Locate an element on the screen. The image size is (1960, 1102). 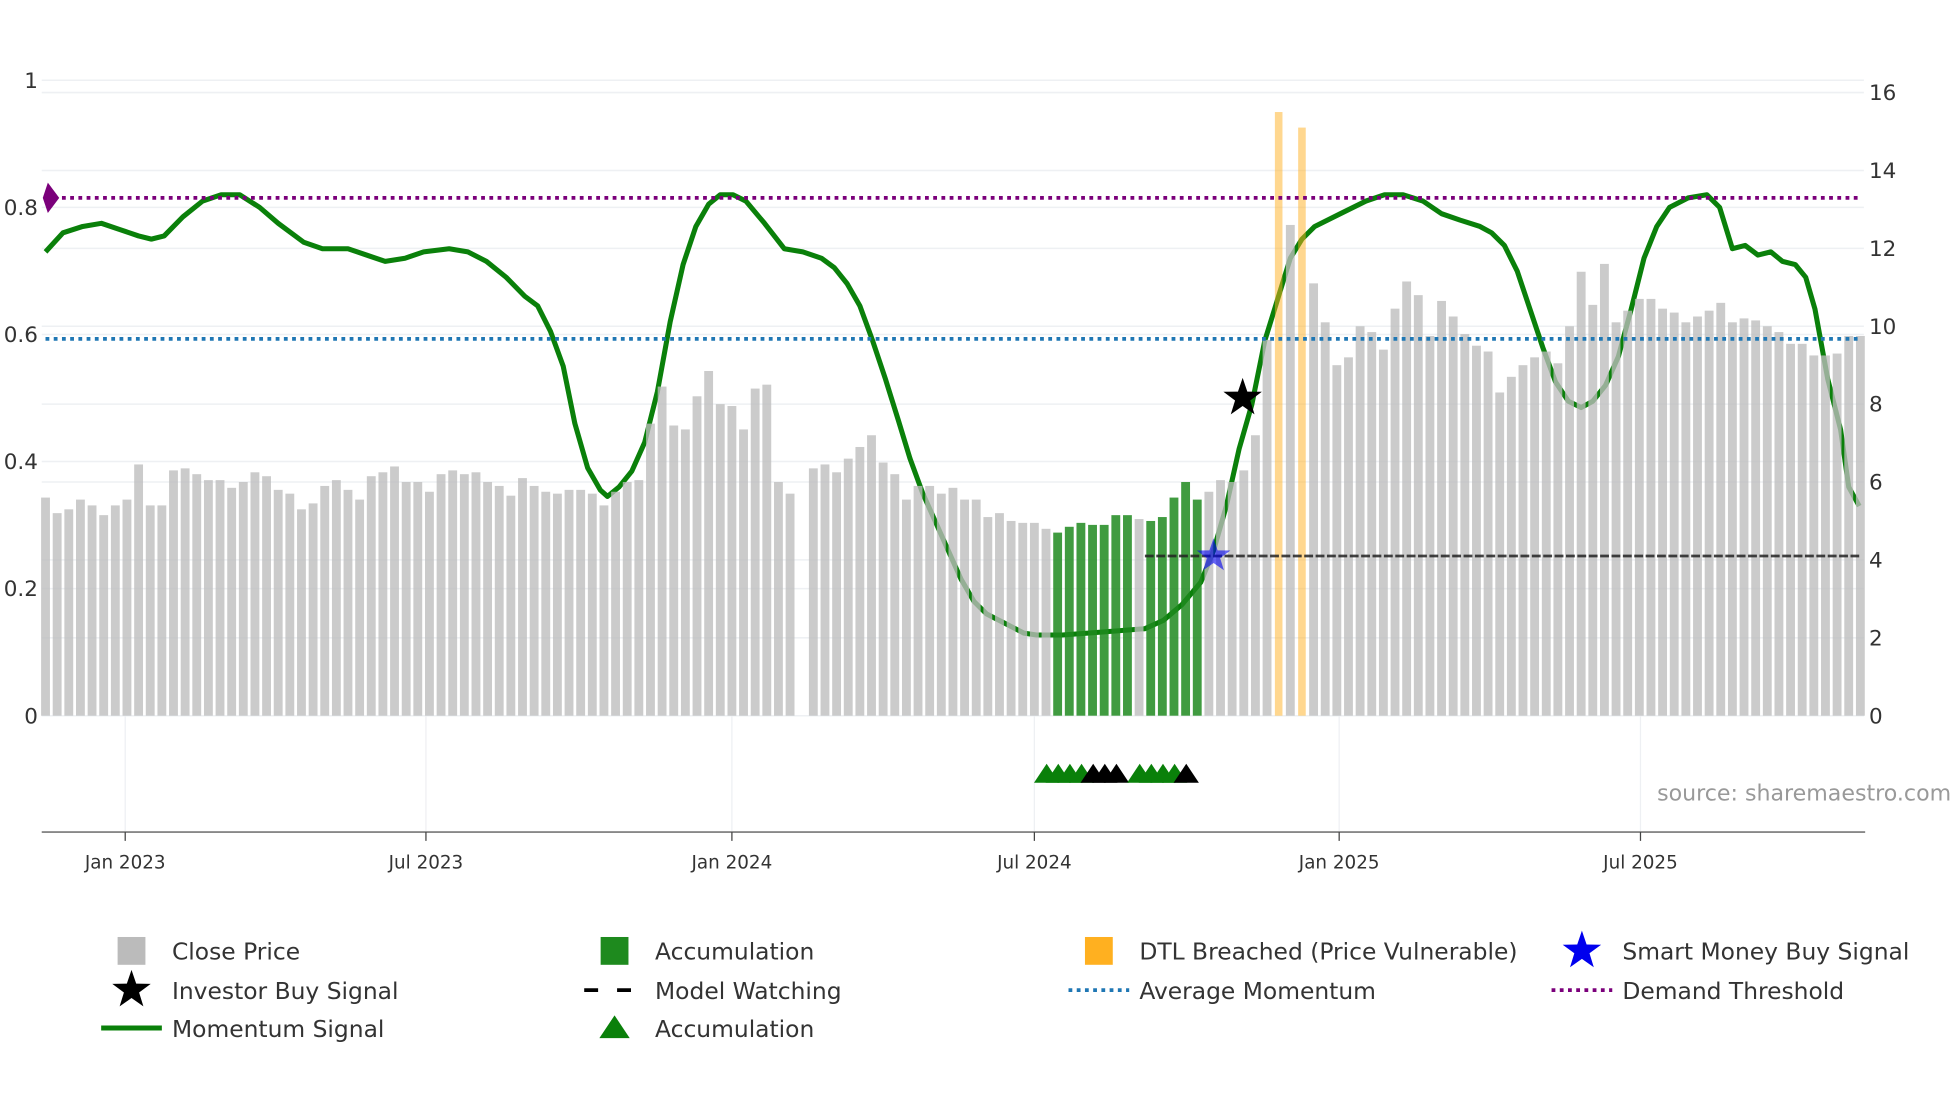
legend-label: Demand Threshold is located at coordinates (1733, 991).